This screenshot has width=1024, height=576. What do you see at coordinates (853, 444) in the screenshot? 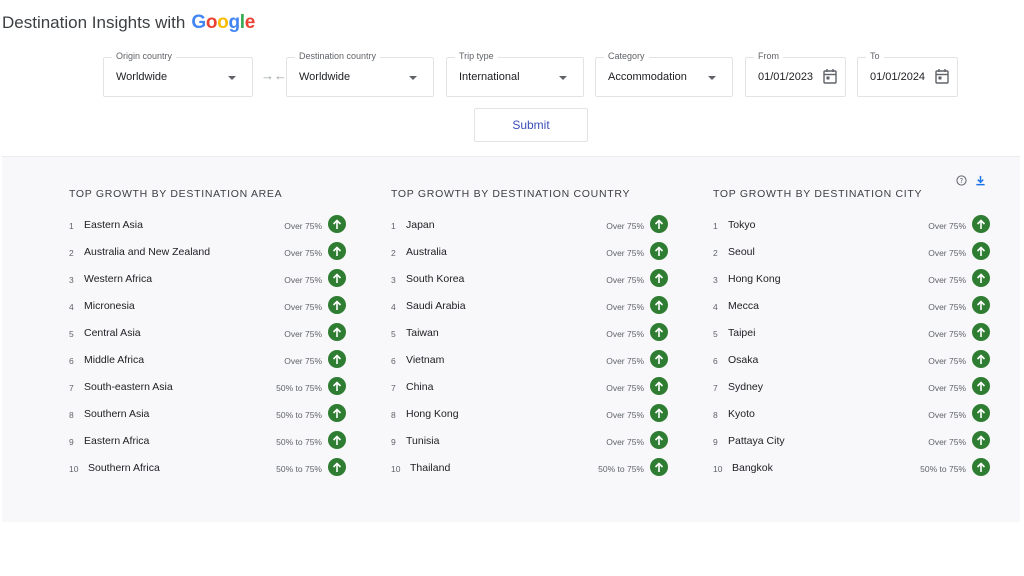
I see `list-item: 9 Pattaya City Over 75%` at bounding box center [853, 444].